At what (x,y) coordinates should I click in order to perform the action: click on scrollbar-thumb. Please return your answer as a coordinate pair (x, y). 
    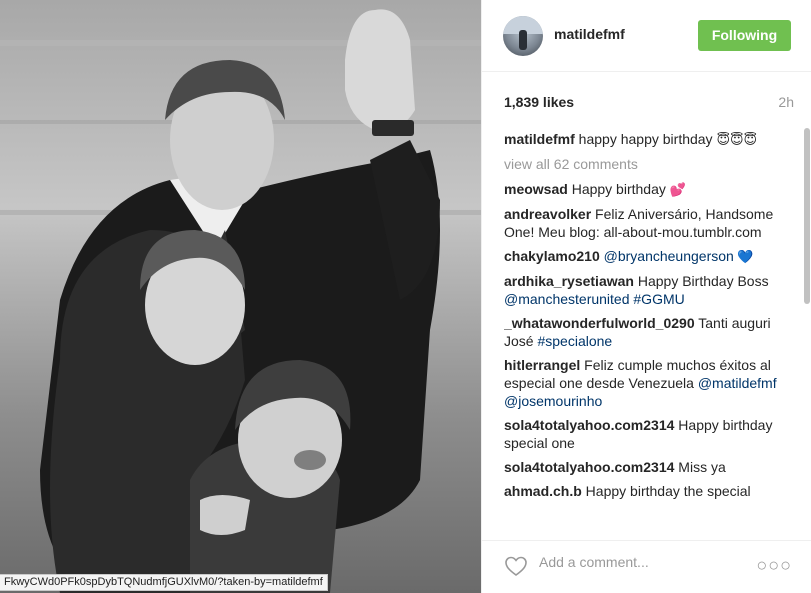
    Looking at the image, I should click on (807, 216).